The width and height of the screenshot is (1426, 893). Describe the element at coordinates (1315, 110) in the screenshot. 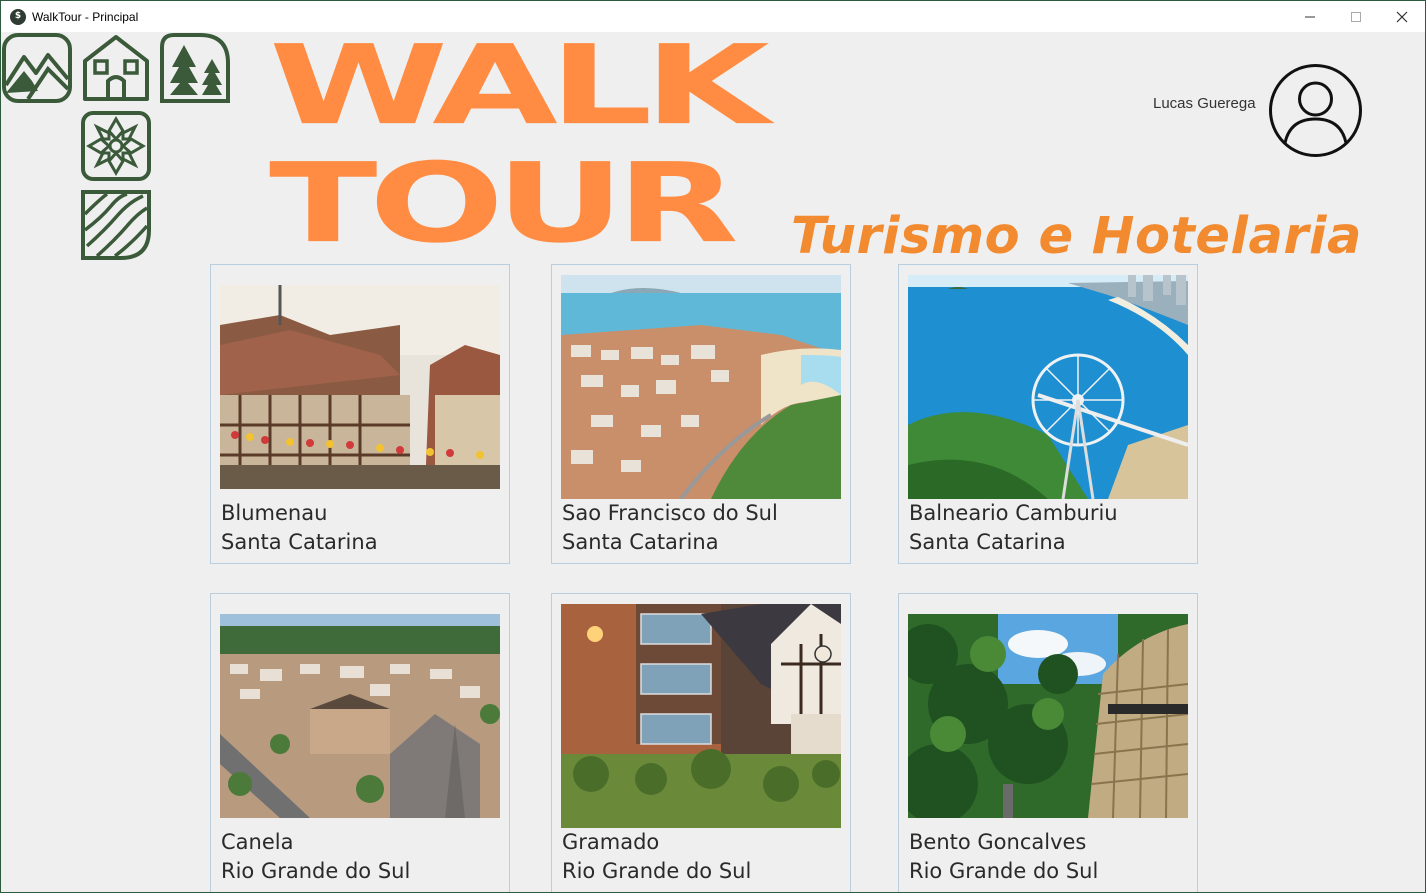

I see `user-avatar-icon` at that location.